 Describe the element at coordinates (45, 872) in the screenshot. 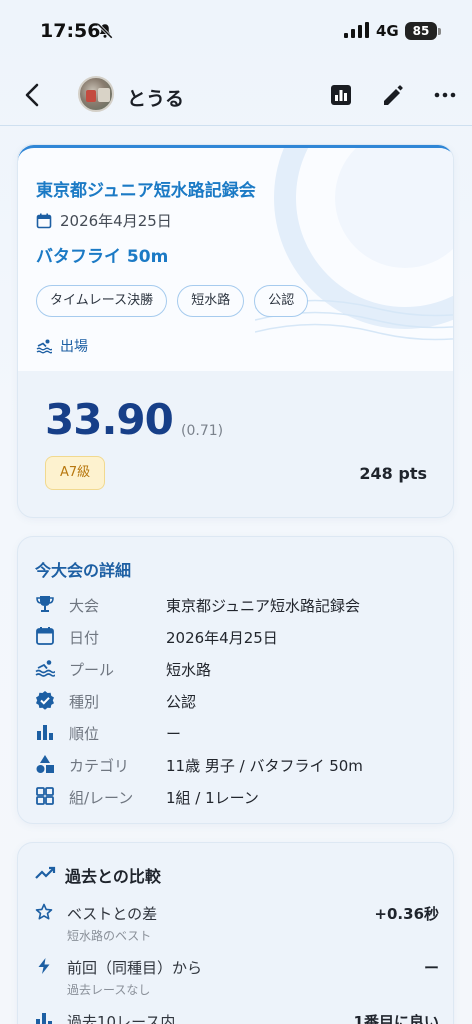

I see `trending-up-icon` at that location.